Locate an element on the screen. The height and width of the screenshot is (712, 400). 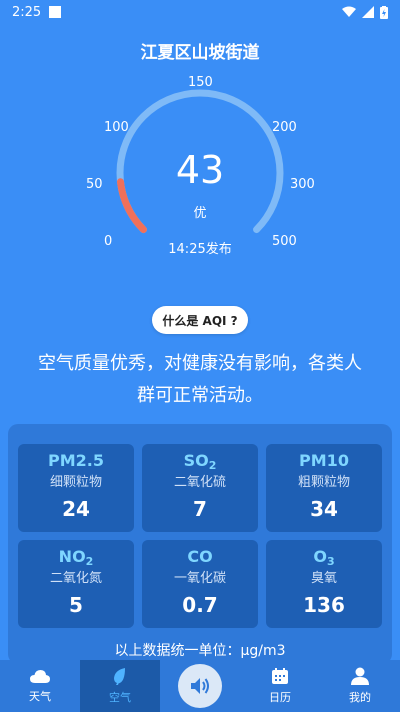
location-title: 江夏区山坡街道 is located at coordinates (200, 53).